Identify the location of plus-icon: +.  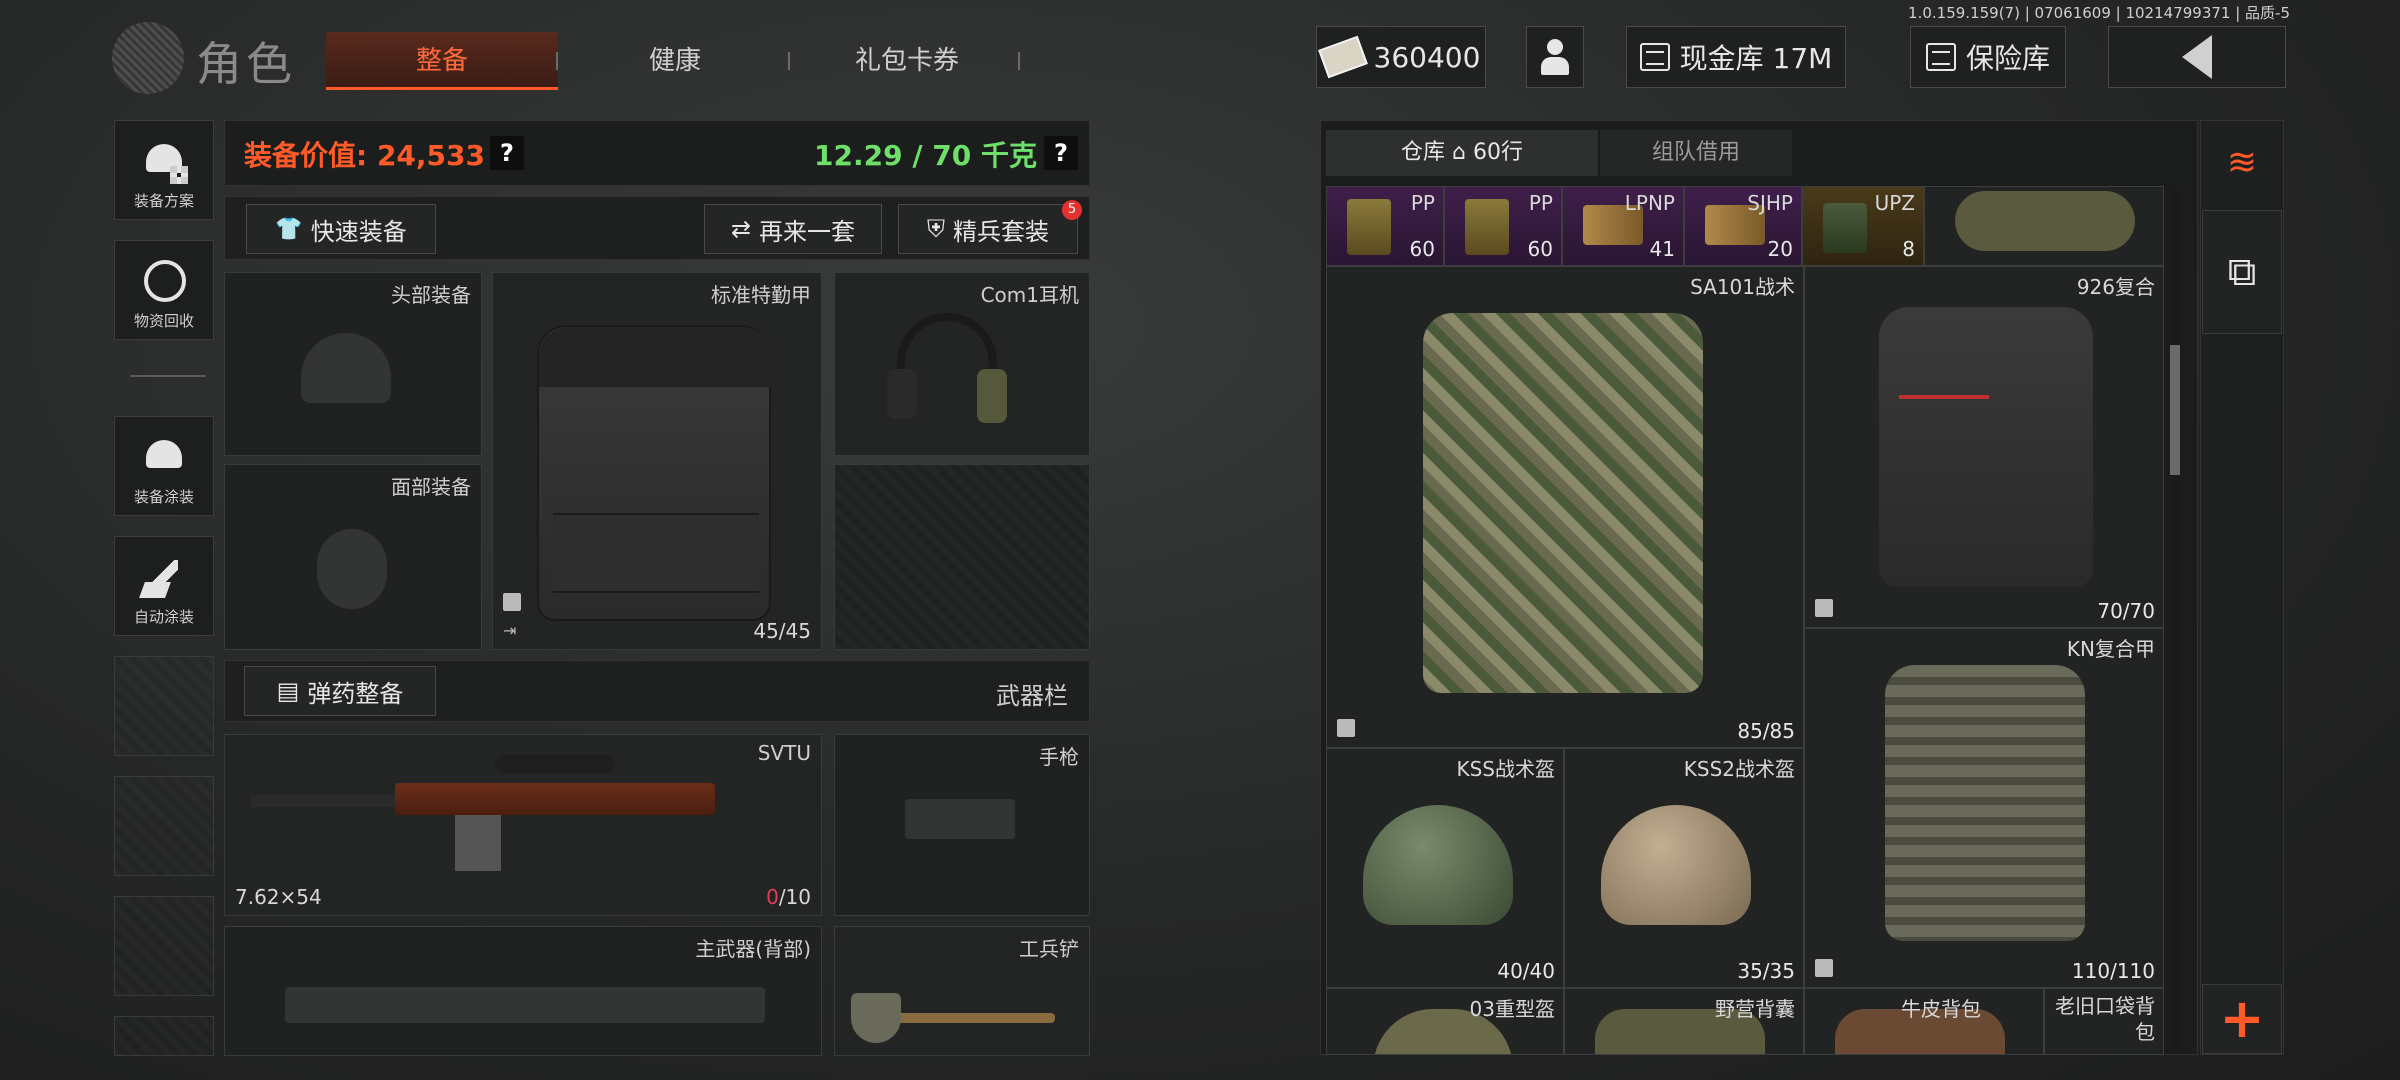
(2242, 1018).